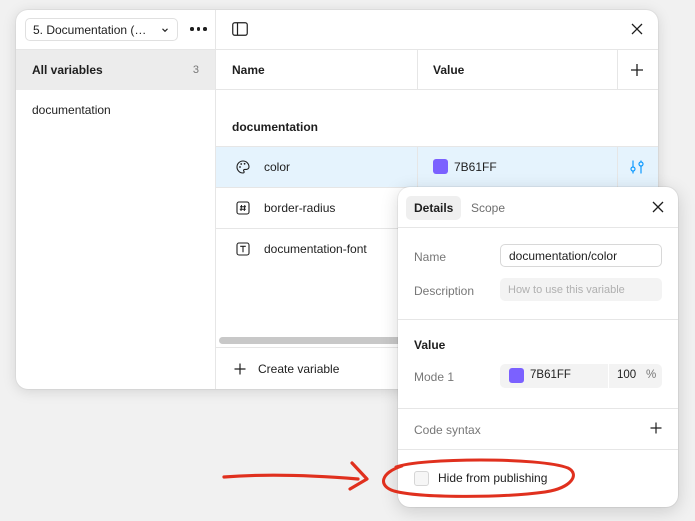 Image resolution: width=695 pixels, height=521 pixels. I want to click on code-syntax-label: Code syntax, so click(447, 430).